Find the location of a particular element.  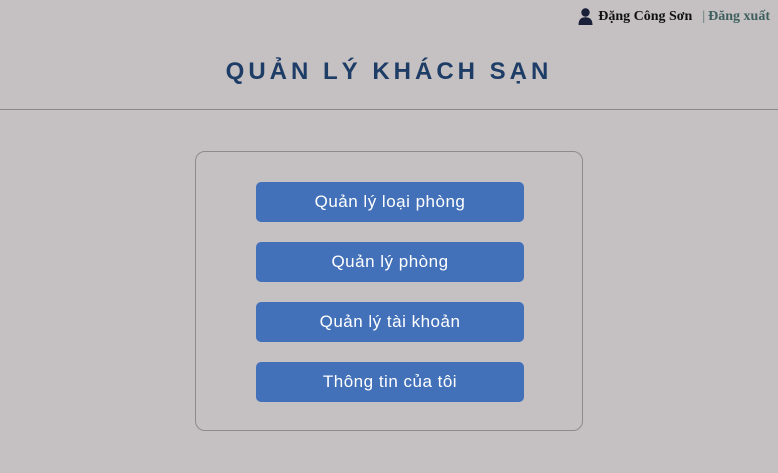

page-title: QUẢN LÝ KHÁCH SẠN is located at coordinates (389, 71).